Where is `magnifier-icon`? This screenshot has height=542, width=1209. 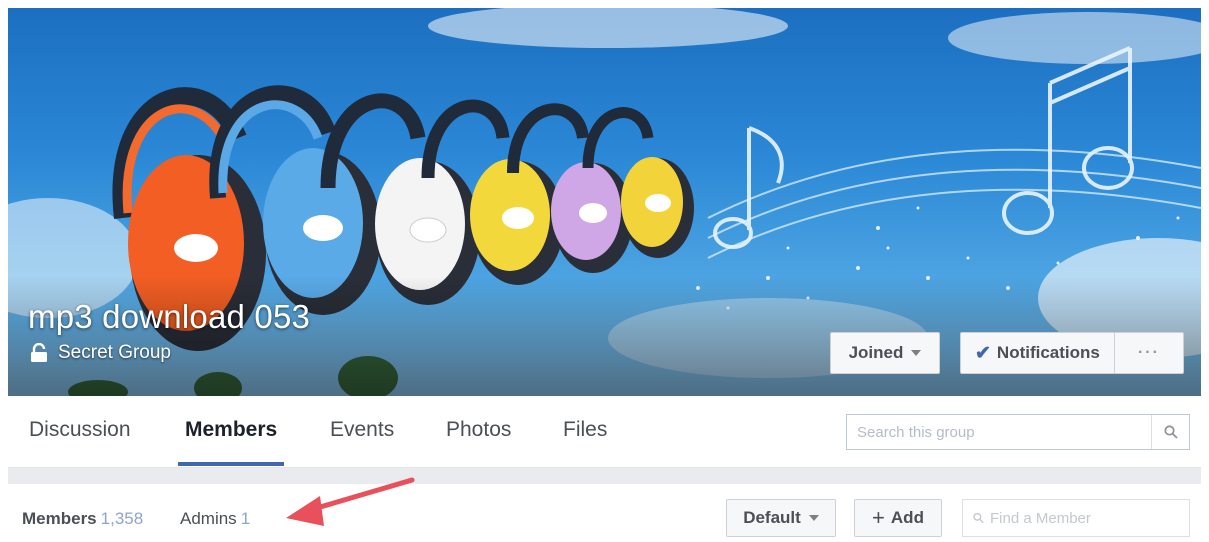 magnifier-icon is located at coordinates (978, 518).